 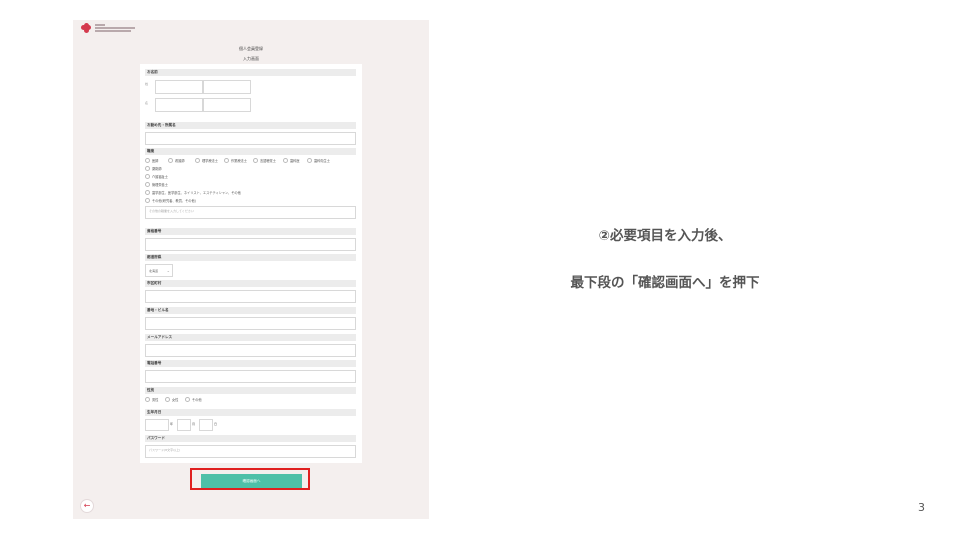 What do you see at coordinates (227, 87) in the screenshot?
I see `first-name-input` at bounding box center [227, 87].